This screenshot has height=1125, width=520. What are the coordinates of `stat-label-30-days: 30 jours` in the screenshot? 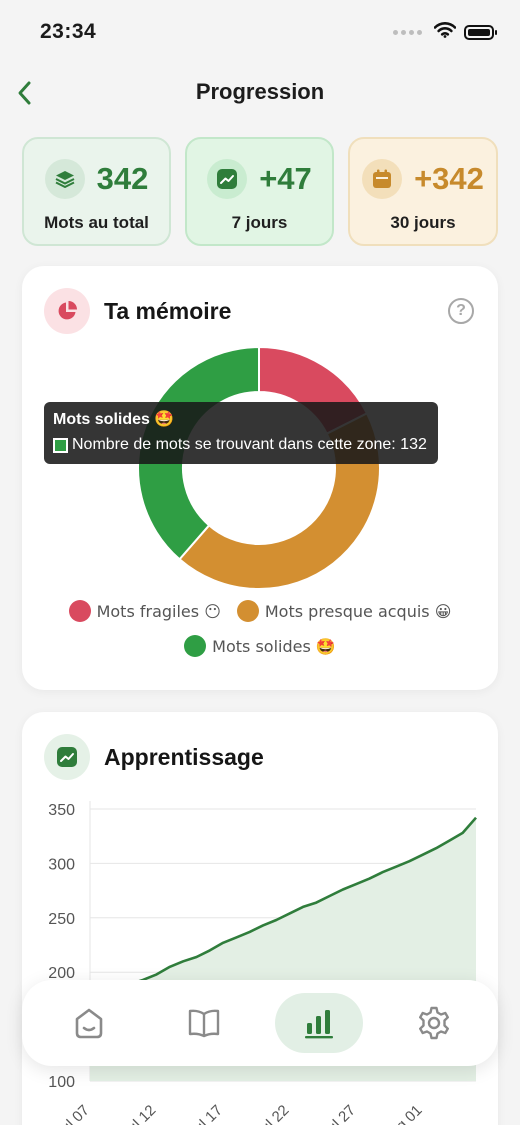 It's located at (423, 222).